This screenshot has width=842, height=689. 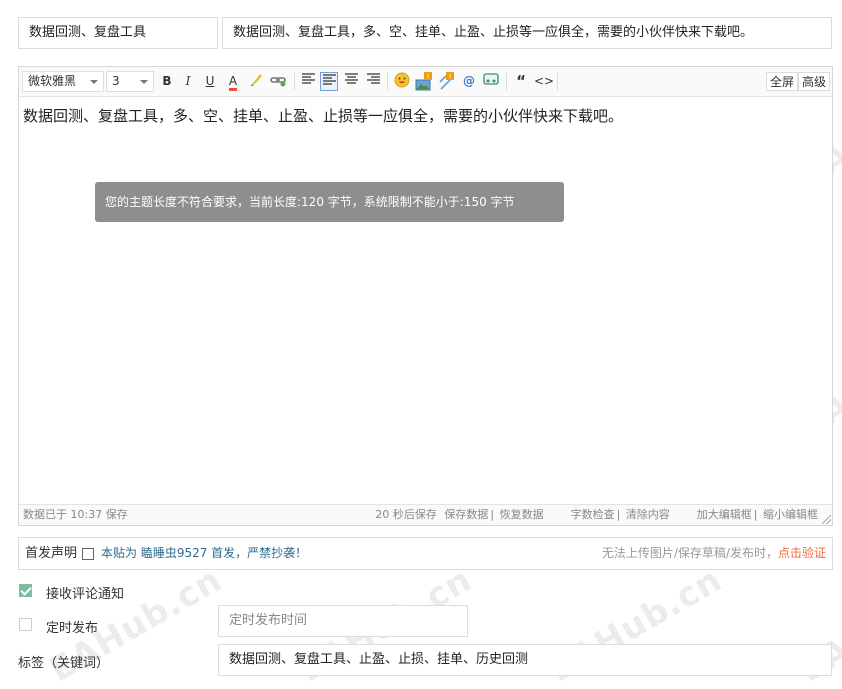 What do you see at coordinates (491, 81) in the screenshot?
I see `media-icon` at bounding box center [491, 81].